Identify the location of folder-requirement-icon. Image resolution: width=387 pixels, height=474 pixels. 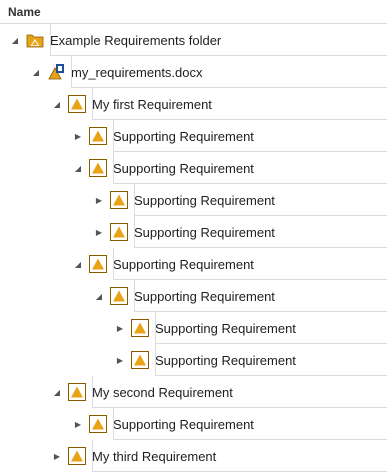
(35, 40).